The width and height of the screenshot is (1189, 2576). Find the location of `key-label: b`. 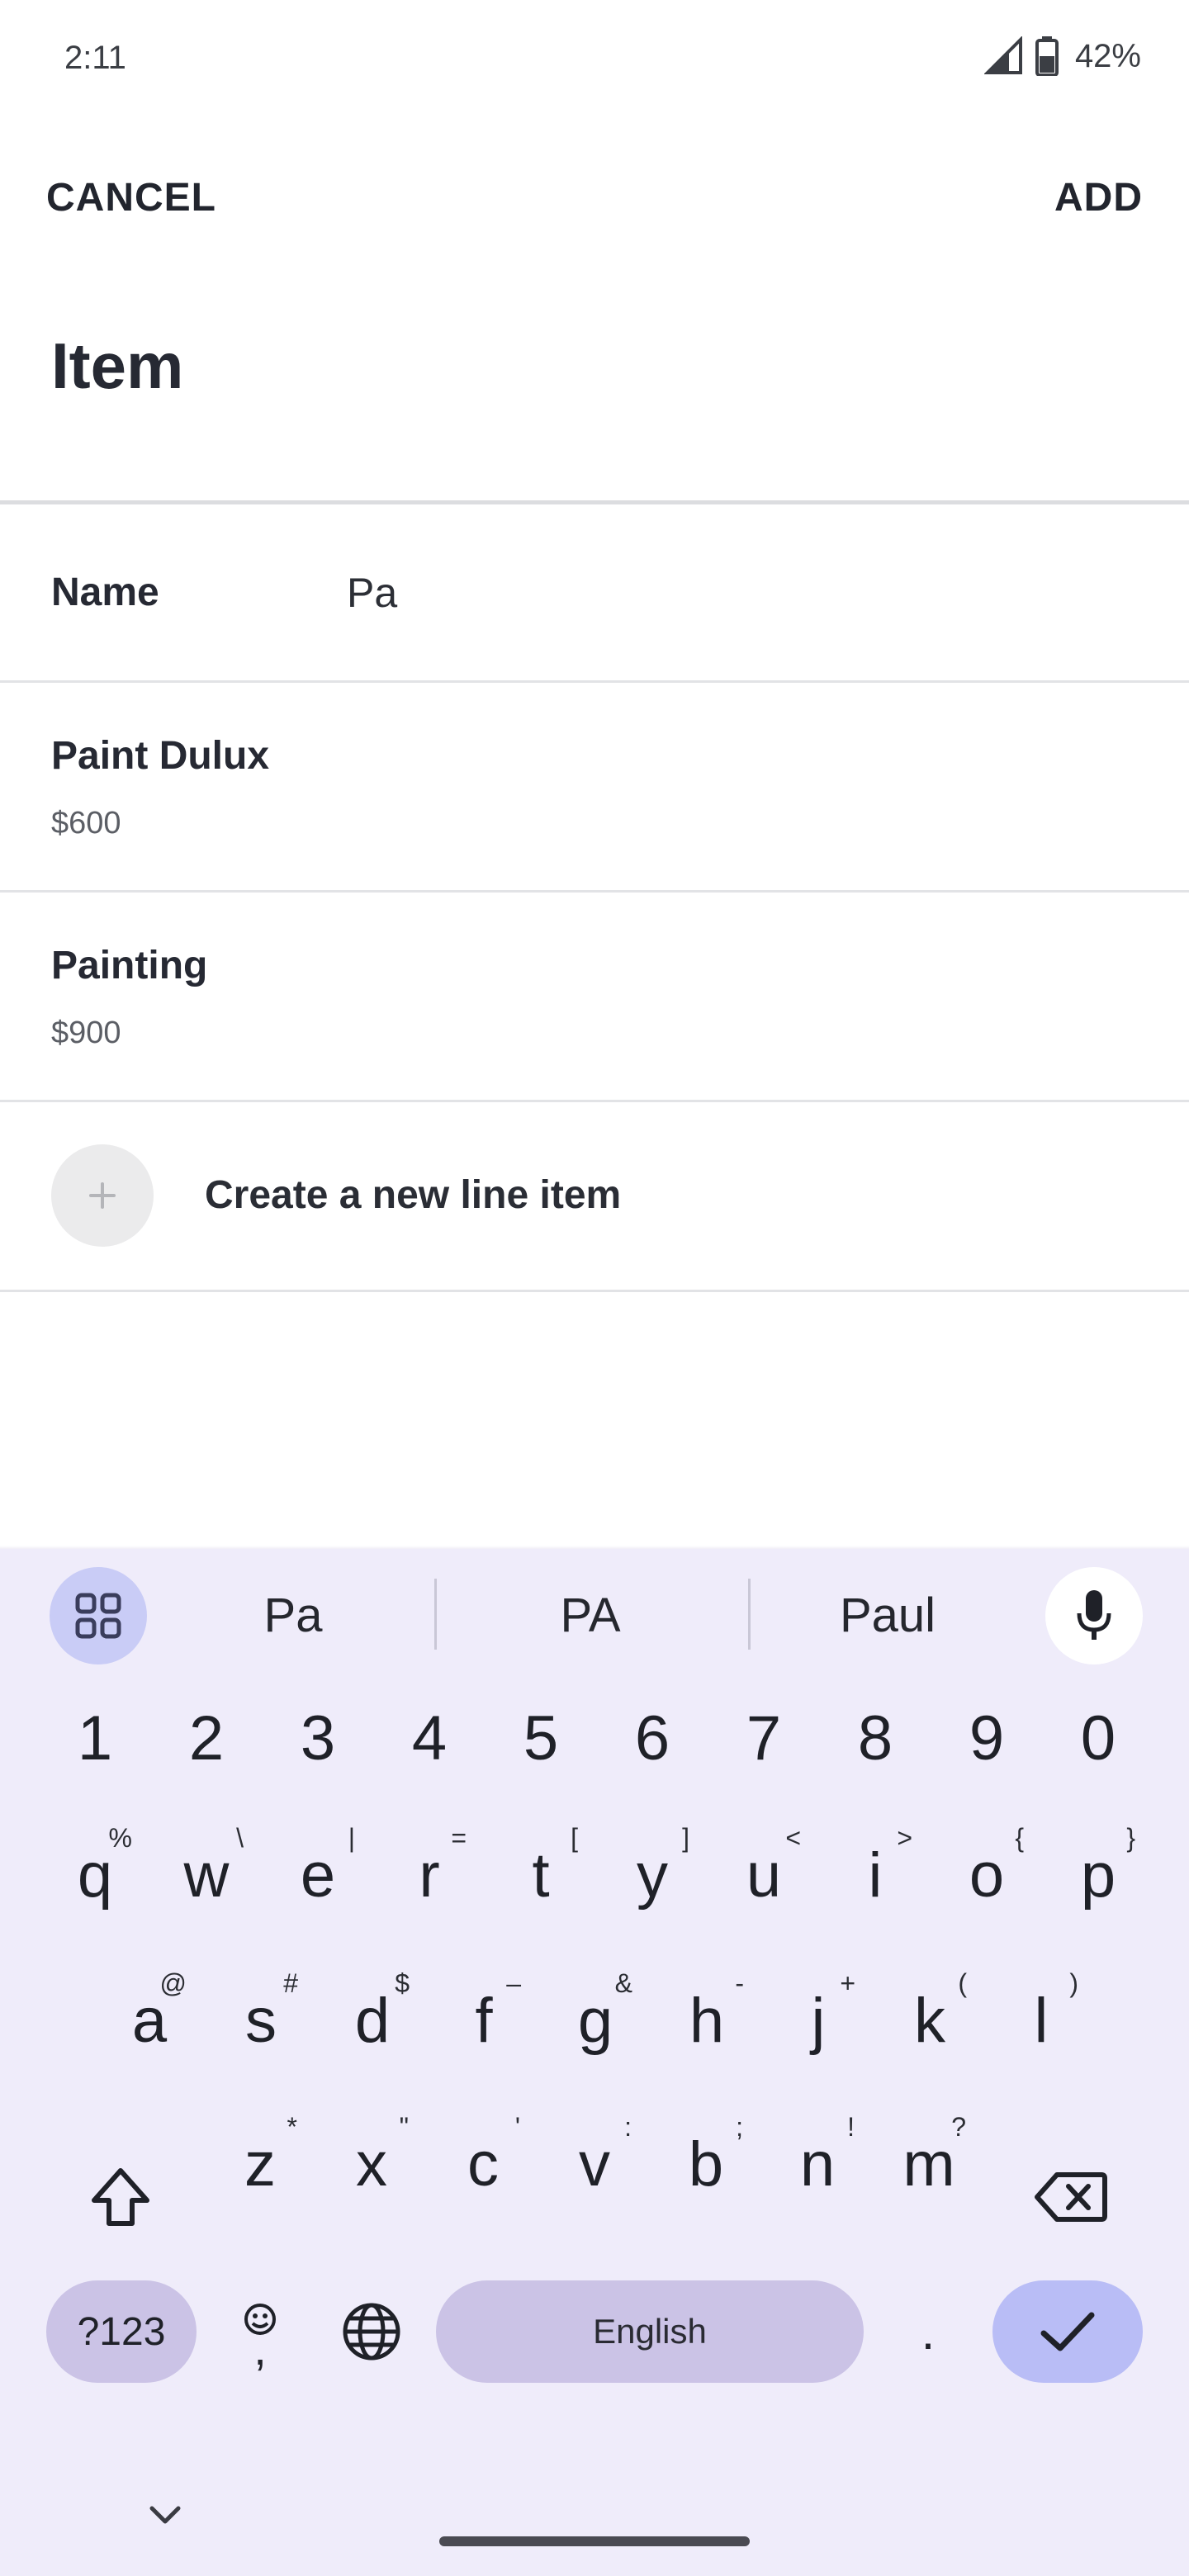

key-label: b is located at coordinates (706, 2164).